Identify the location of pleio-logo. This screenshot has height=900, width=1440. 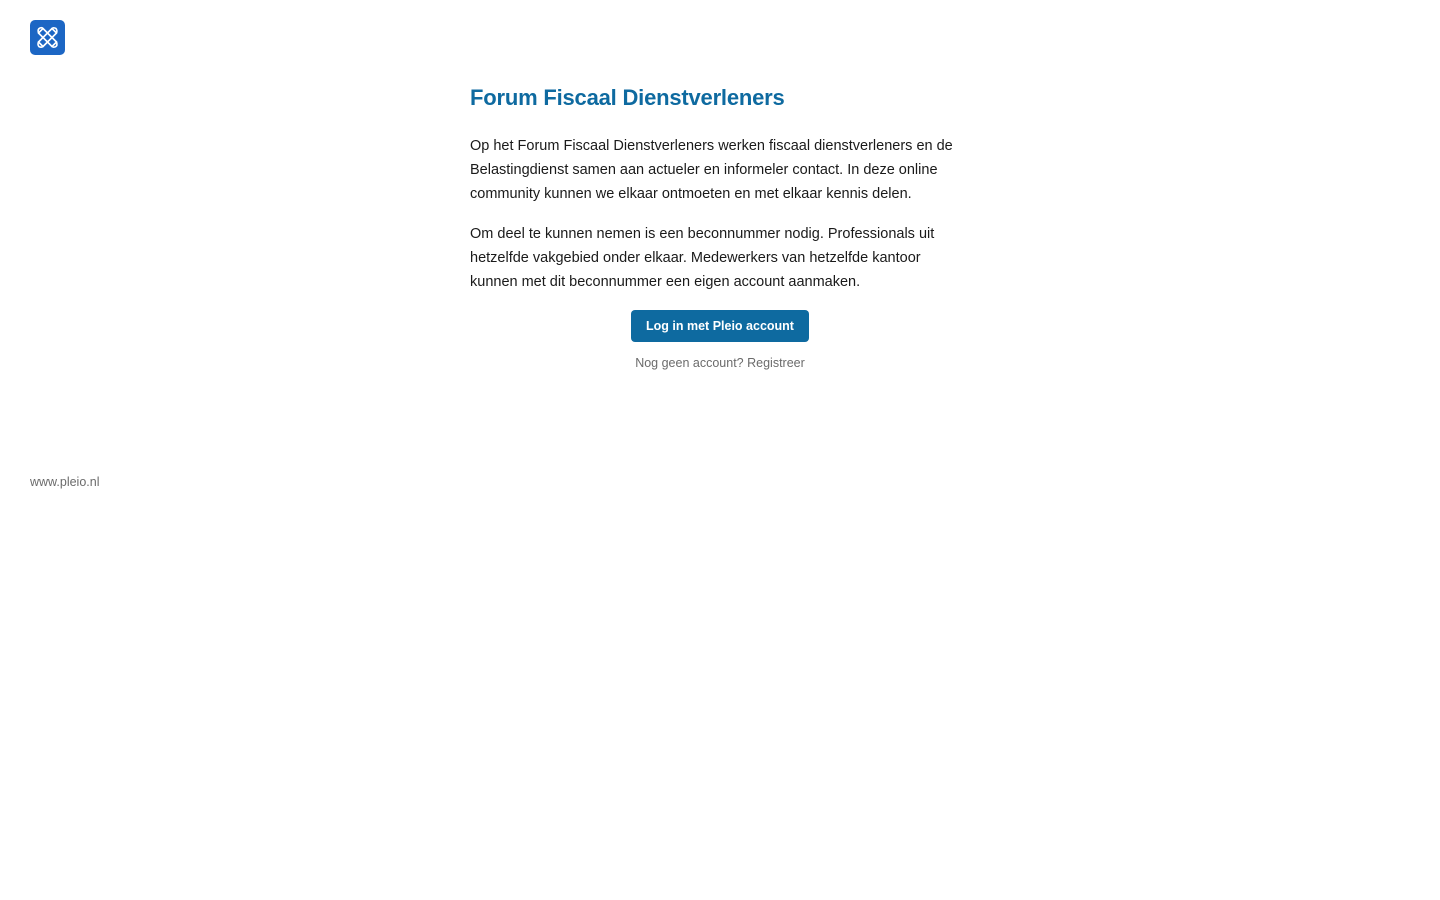
(47, 37).